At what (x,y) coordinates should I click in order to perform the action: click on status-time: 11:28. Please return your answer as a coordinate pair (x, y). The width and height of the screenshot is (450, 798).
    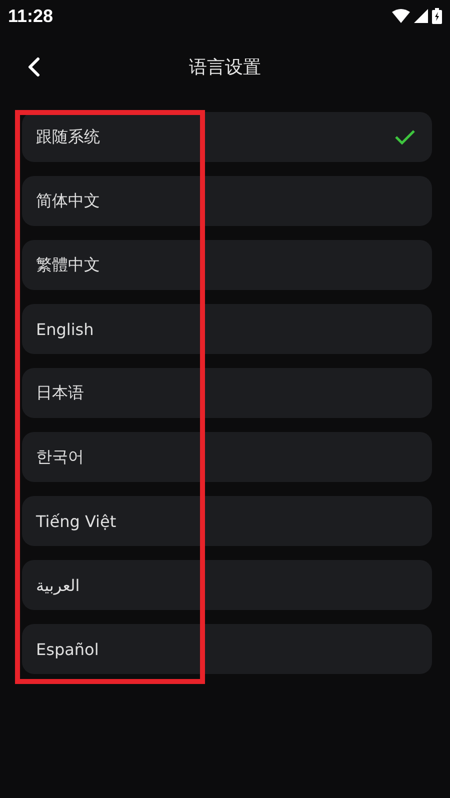
    Looking at the image, I should click on (31, 16).